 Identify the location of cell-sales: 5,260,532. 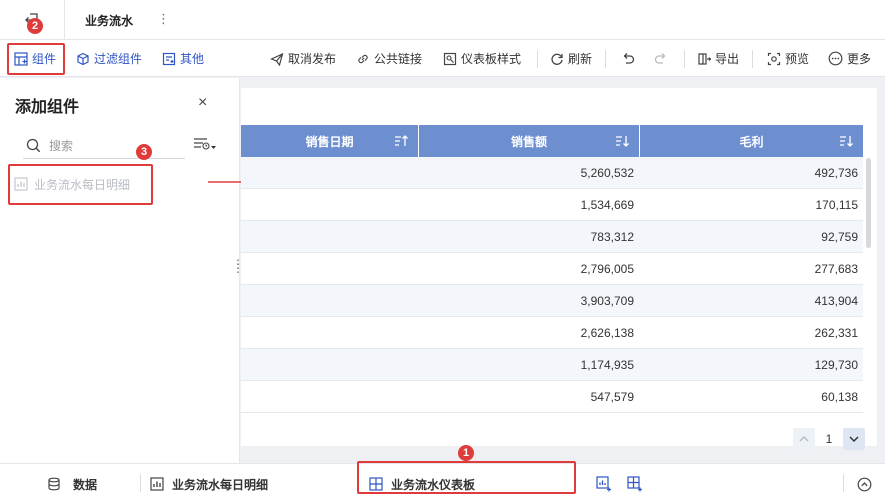
(607, 173).